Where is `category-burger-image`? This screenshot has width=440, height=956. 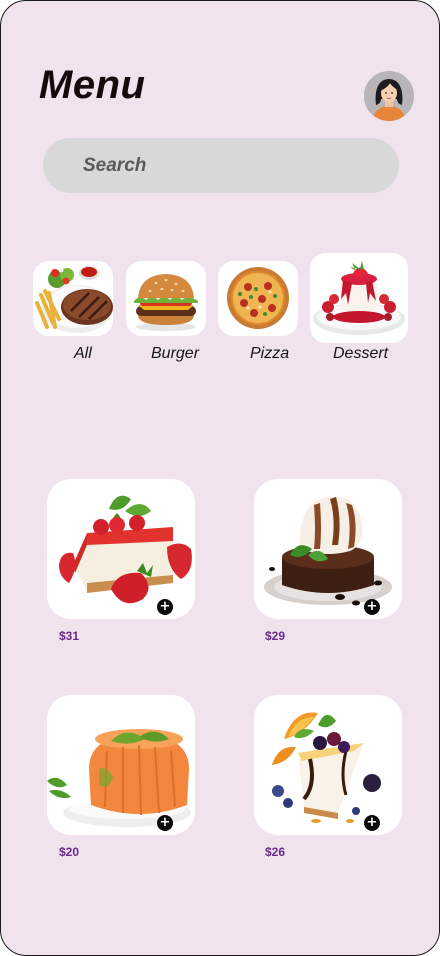
category-burger-image is located at coordinates (166, 298).